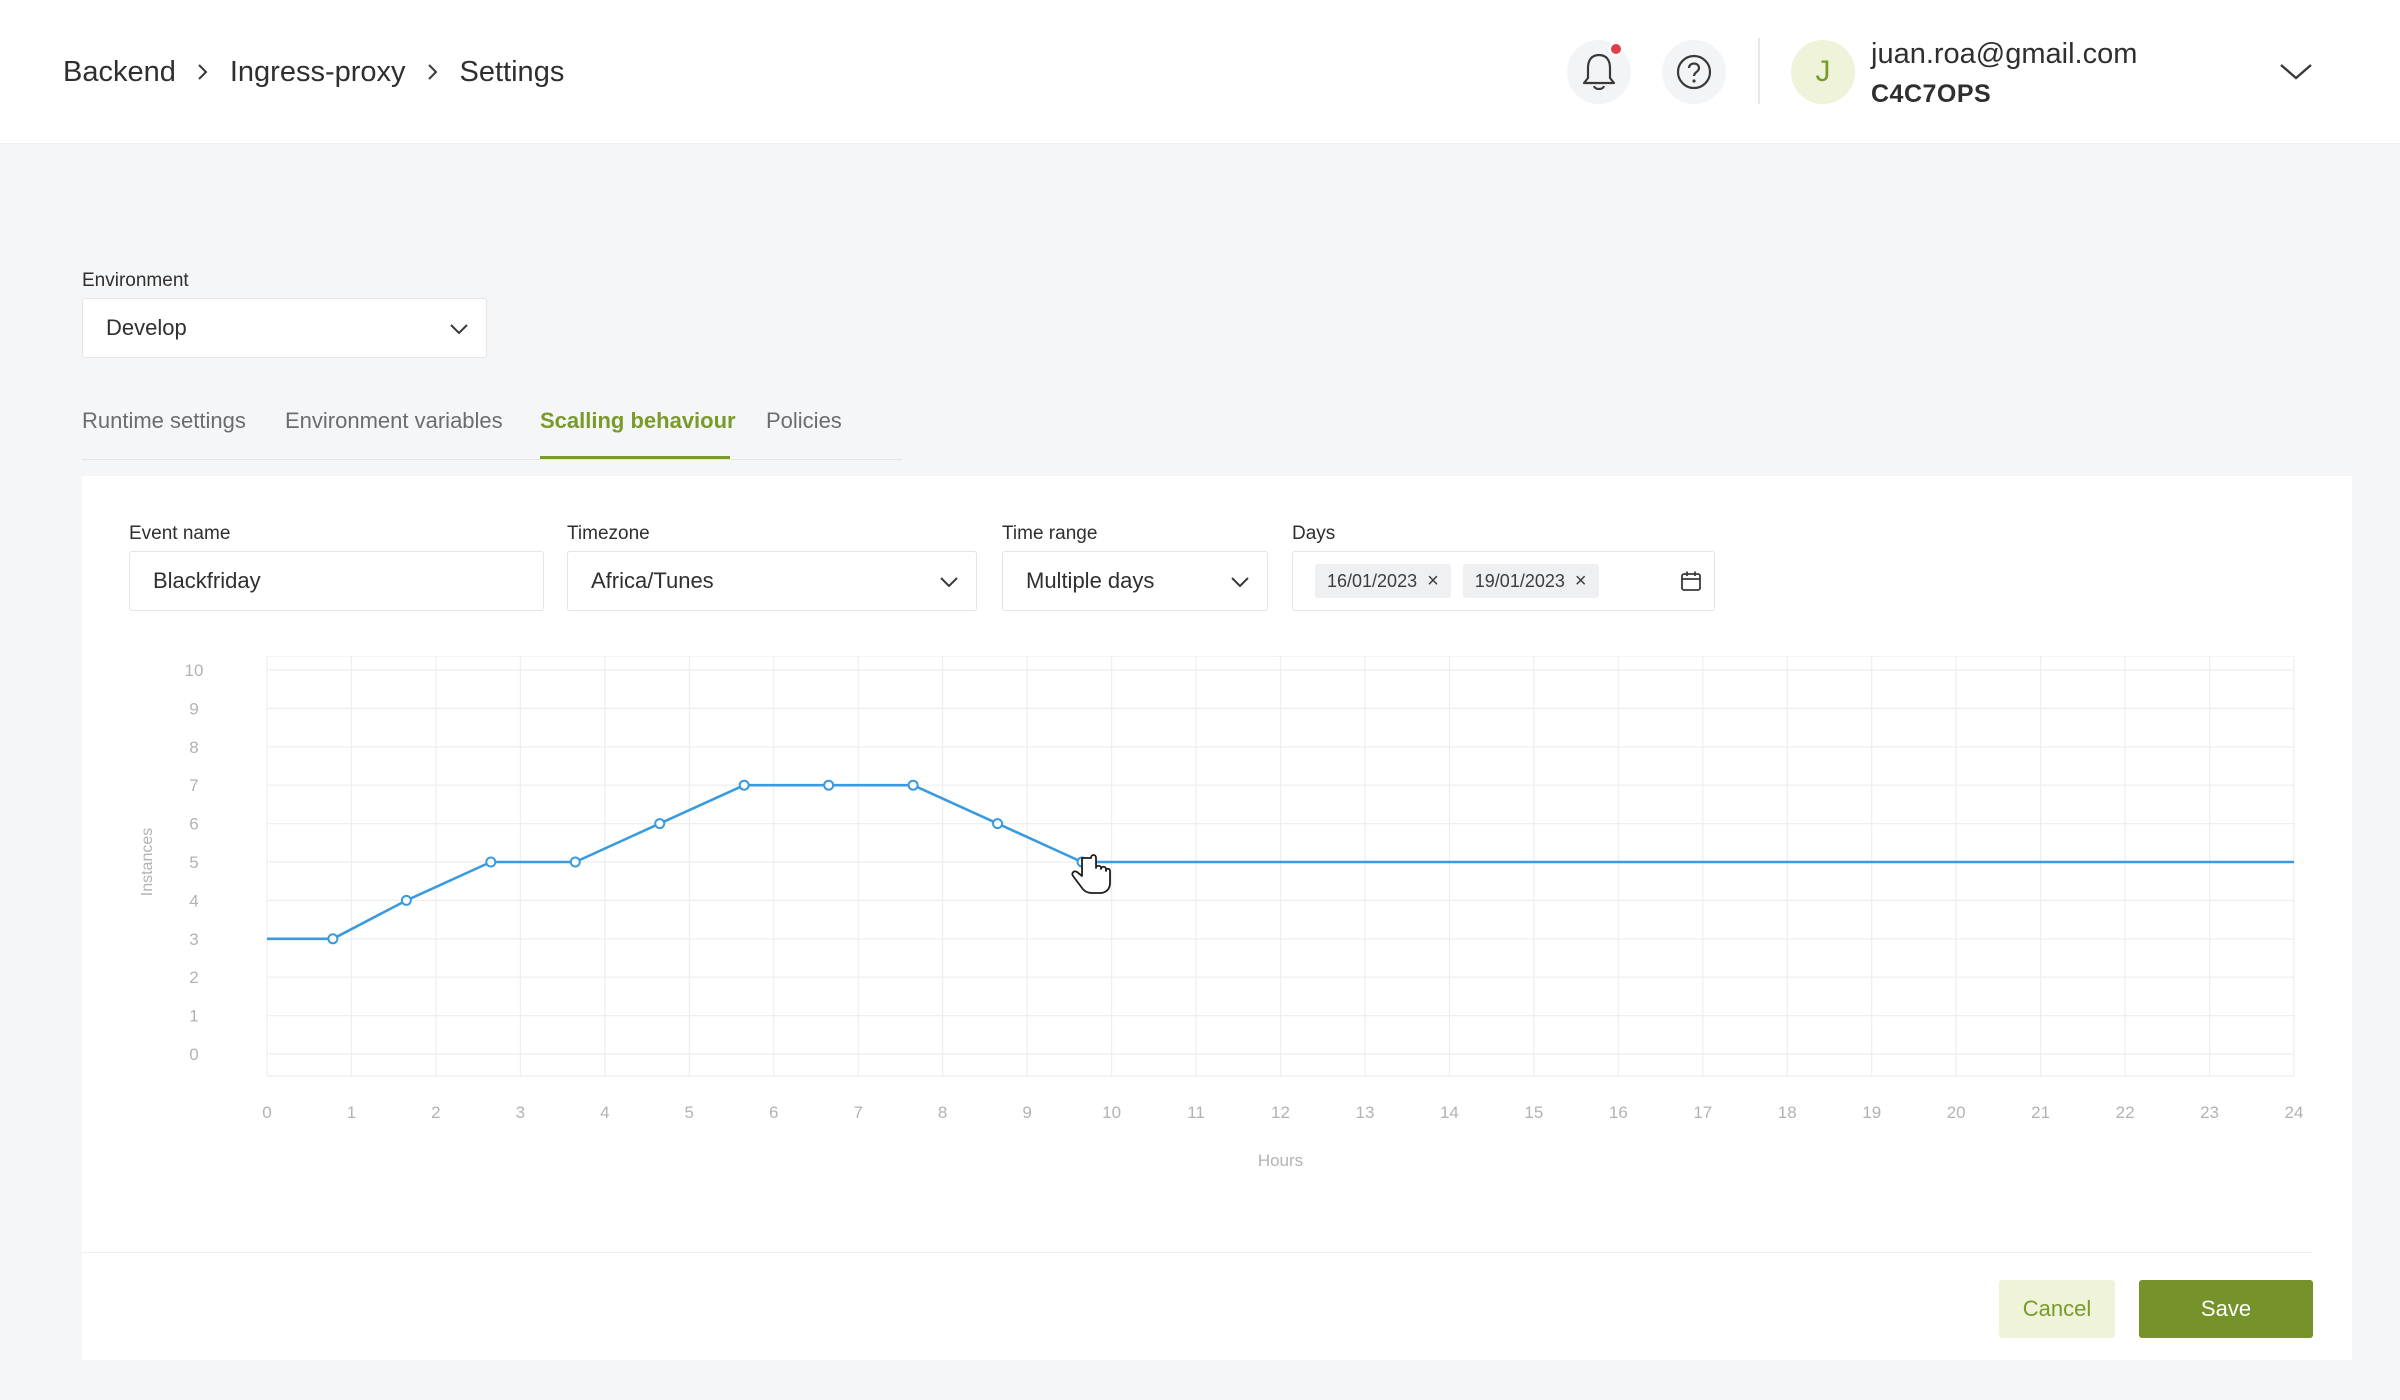 The height and width of the screenshot is (1400, 2400). I want to click on time-range-label: Time range, so click(1050, 533).